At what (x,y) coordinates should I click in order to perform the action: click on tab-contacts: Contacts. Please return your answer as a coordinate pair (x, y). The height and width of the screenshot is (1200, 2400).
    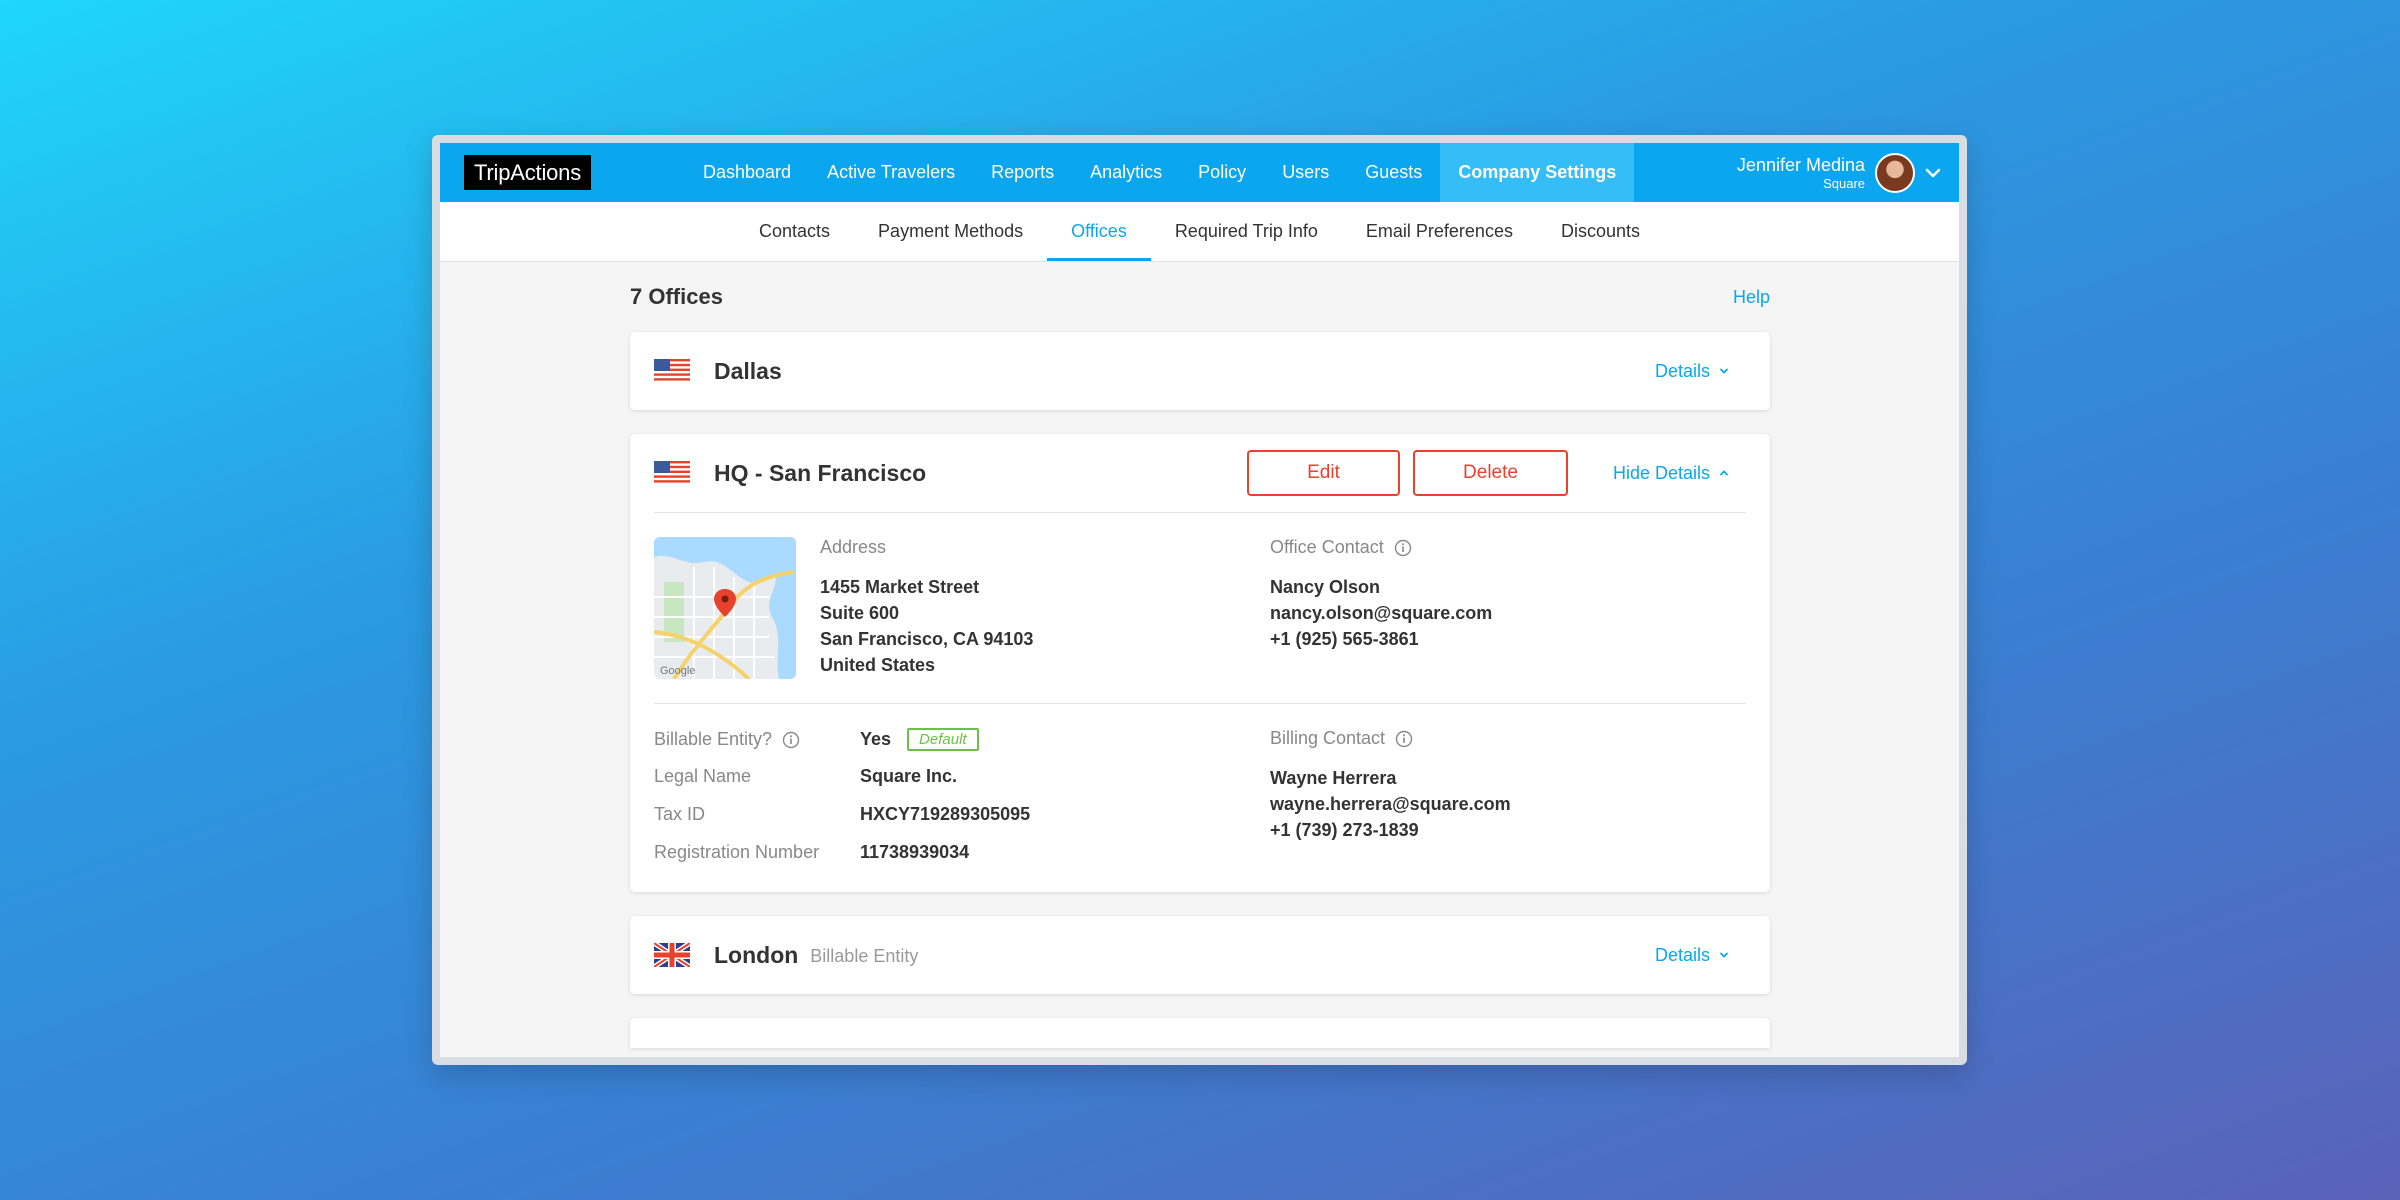
    Looking at the image, I should click on (794, 231).